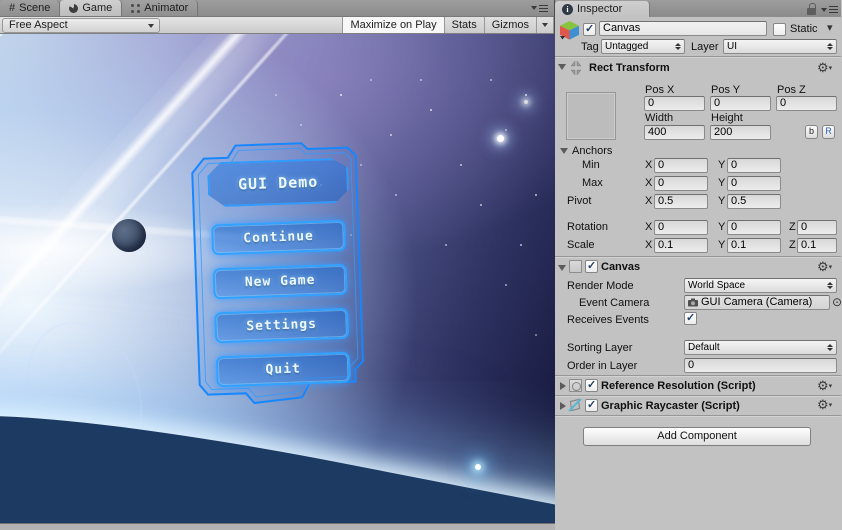 Image resolution: width=842 pixels, height=530 pixels. What do you see at coordinates (740, 103) in the screenshot?
I see `pos-y-field: 0` at bounding box center [740, 103].